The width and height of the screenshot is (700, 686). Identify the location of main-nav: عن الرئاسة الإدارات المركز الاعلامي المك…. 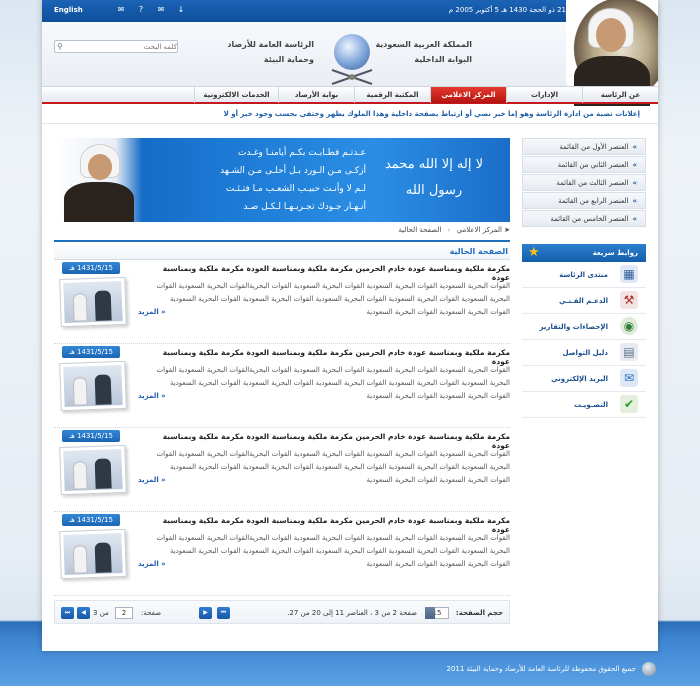
(350, 95).